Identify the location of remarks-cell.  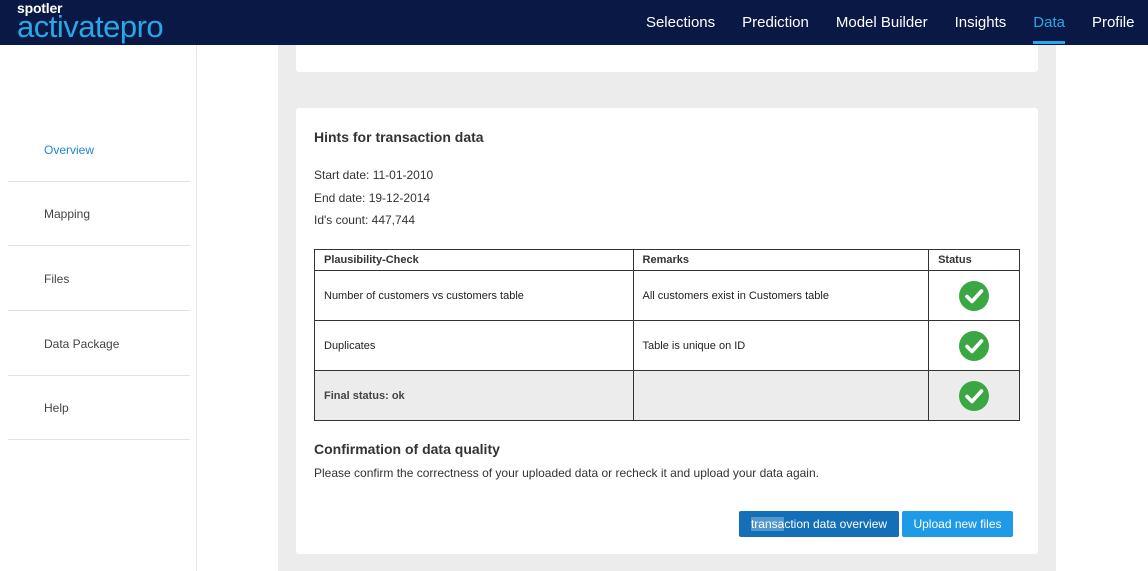
(781, 395).